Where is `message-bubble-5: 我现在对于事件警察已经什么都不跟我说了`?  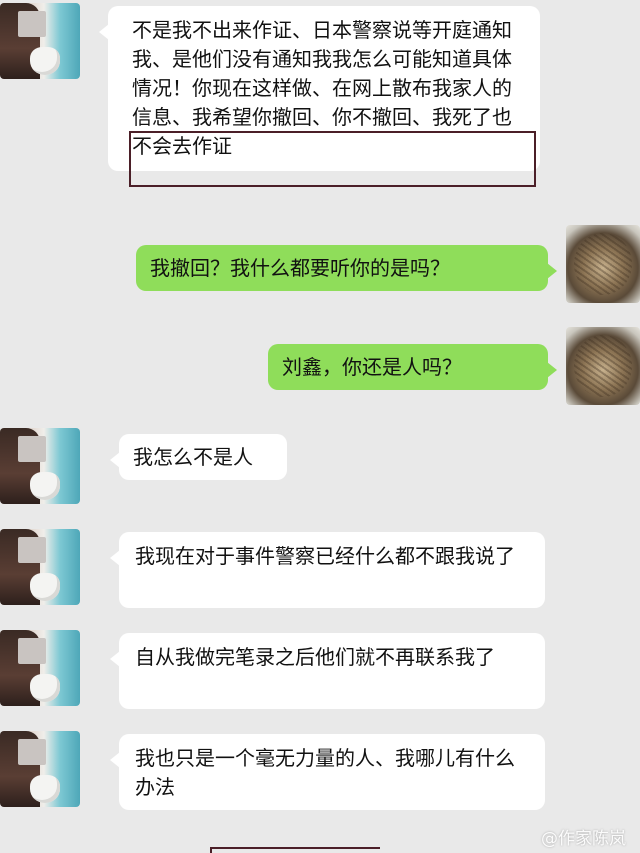
message-bubble-5: 我现在对于事件警察已经什么都不跟我说了 is located at coordinates (327, 570).